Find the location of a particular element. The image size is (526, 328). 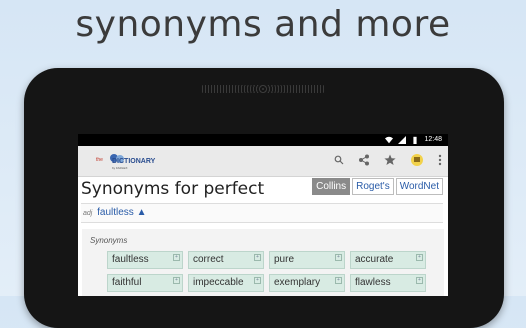

headword-row: adj faultless ▲ is located at coordinates (262, 213).